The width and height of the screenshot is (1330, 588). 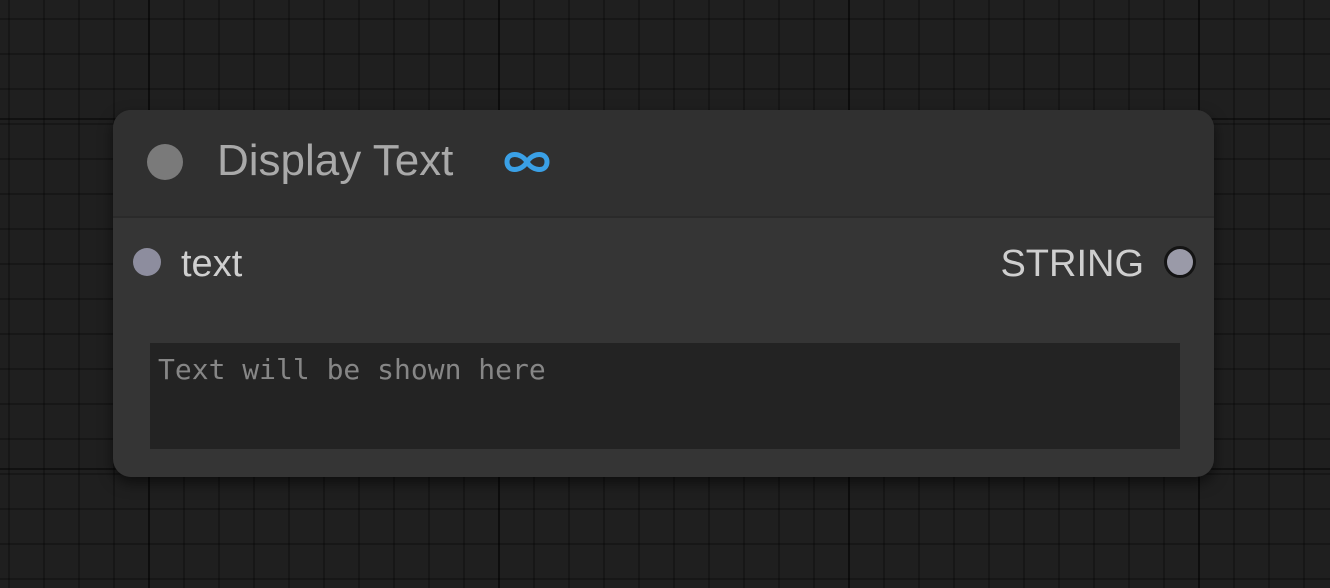 What do you see at coordinates (527, 162) in the screenshot?
I see `link-infinity-icon` at bounding box center [527, 162].